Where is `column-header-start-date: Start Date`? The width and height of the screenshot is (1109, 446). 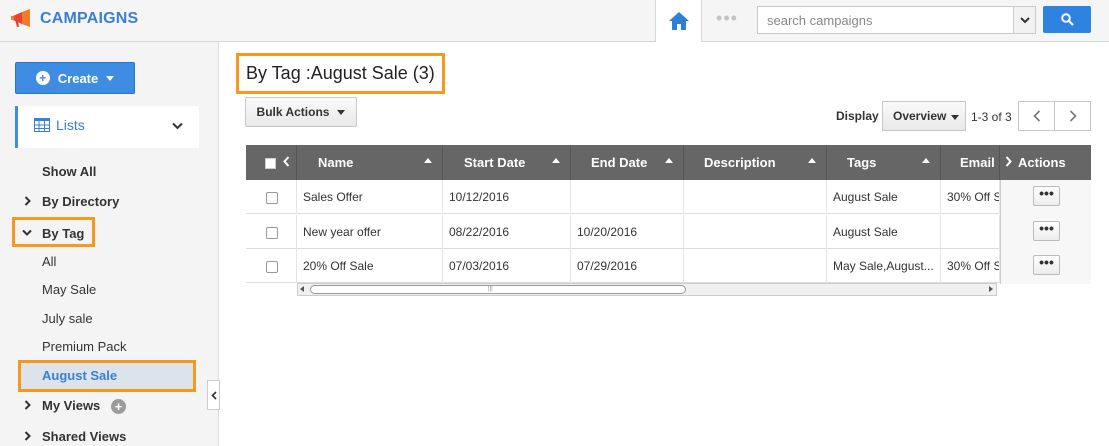
column-header-start-date: Start Date is located at coordinates (507, 162).